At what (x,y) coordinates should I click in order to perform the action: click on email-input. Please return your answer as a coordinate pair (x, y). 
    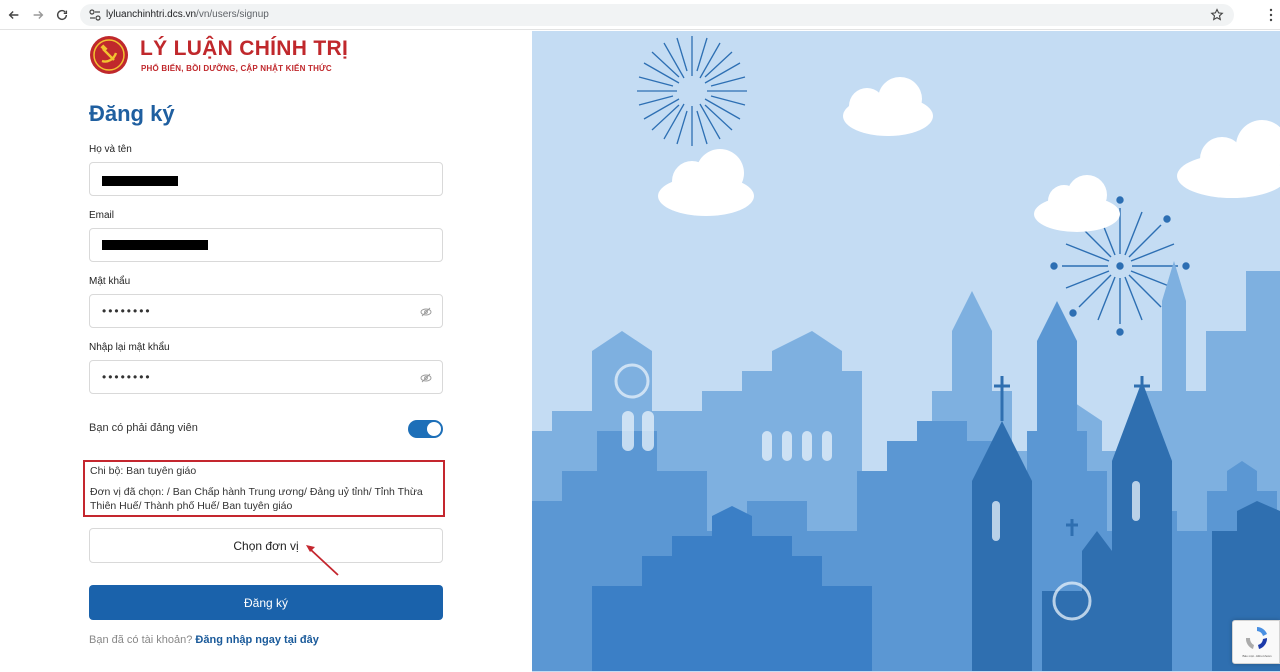
    Looking at the image, I should click on (266, 245).